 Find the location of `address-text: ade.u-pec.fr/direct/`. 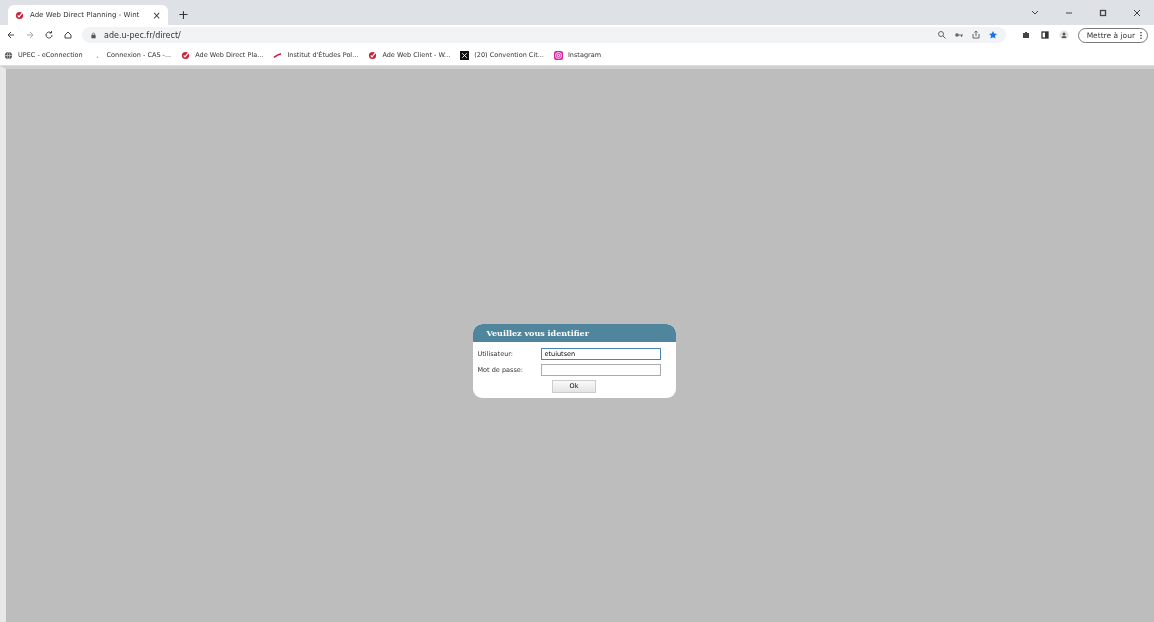

address-text: ade.u-pec.fr/direct/ is located at coordinates (142, 35).